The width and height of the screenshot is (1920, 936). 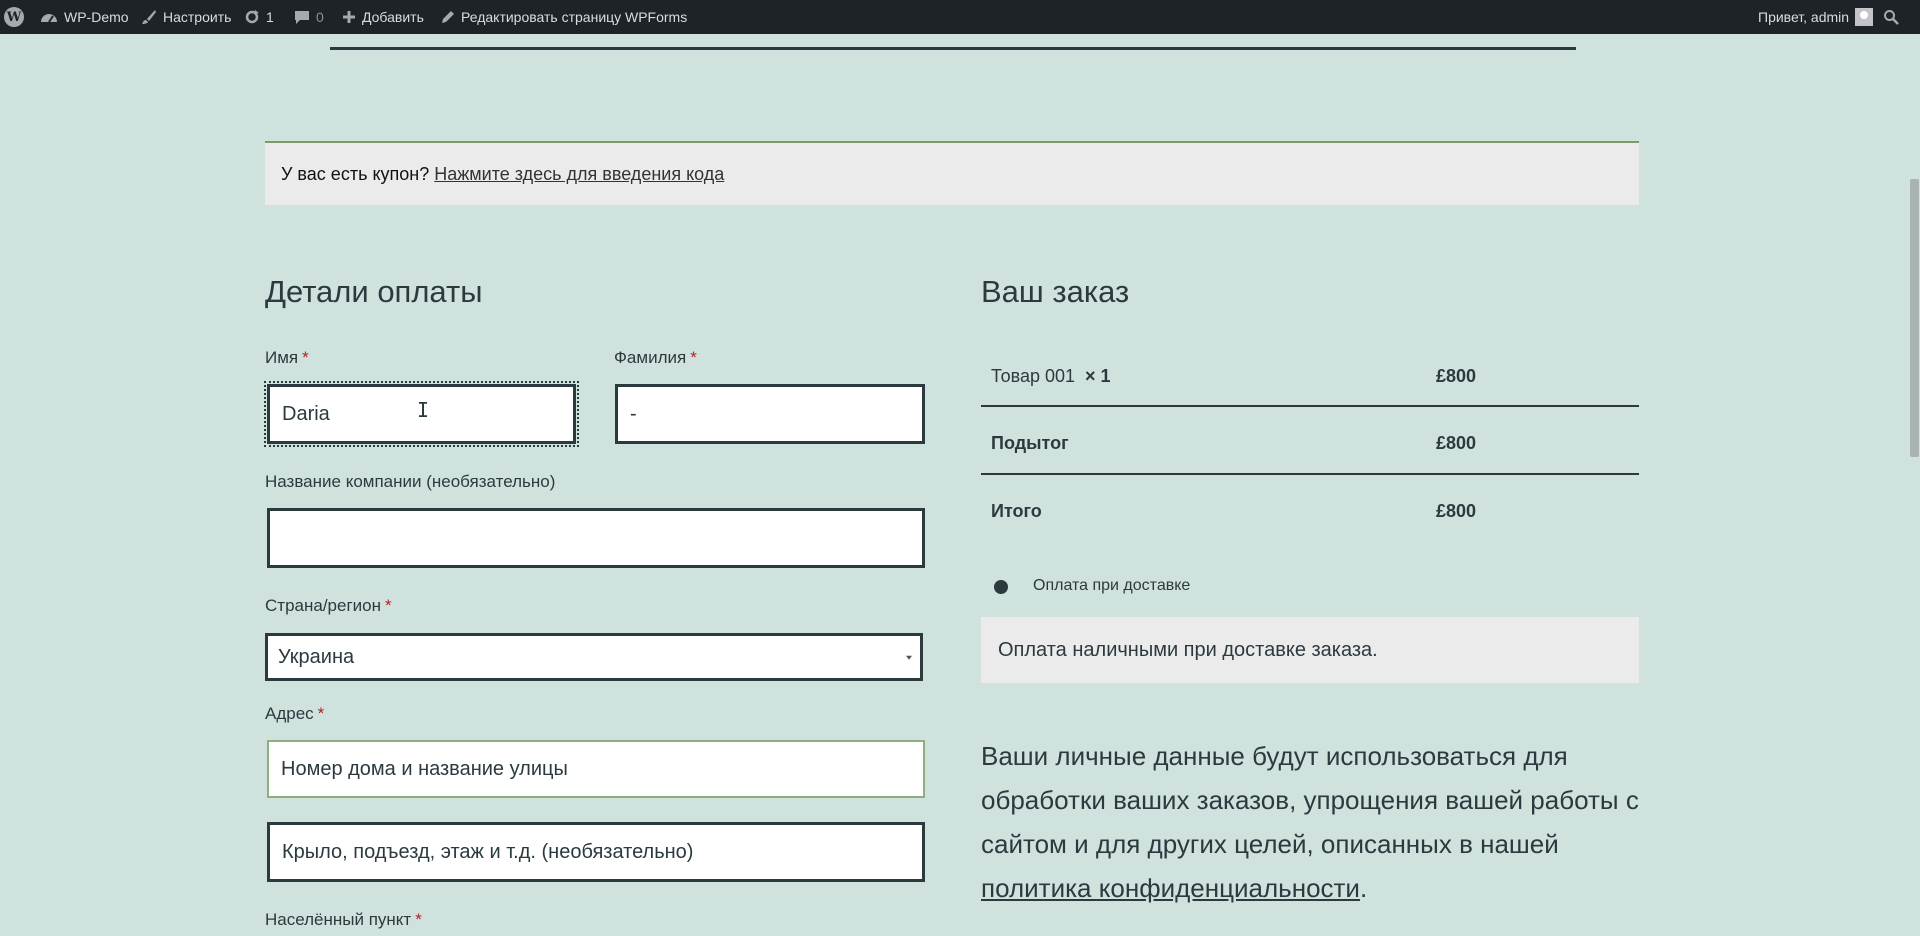 I want to click on dashboard-icon, so click(x=49, y=17).